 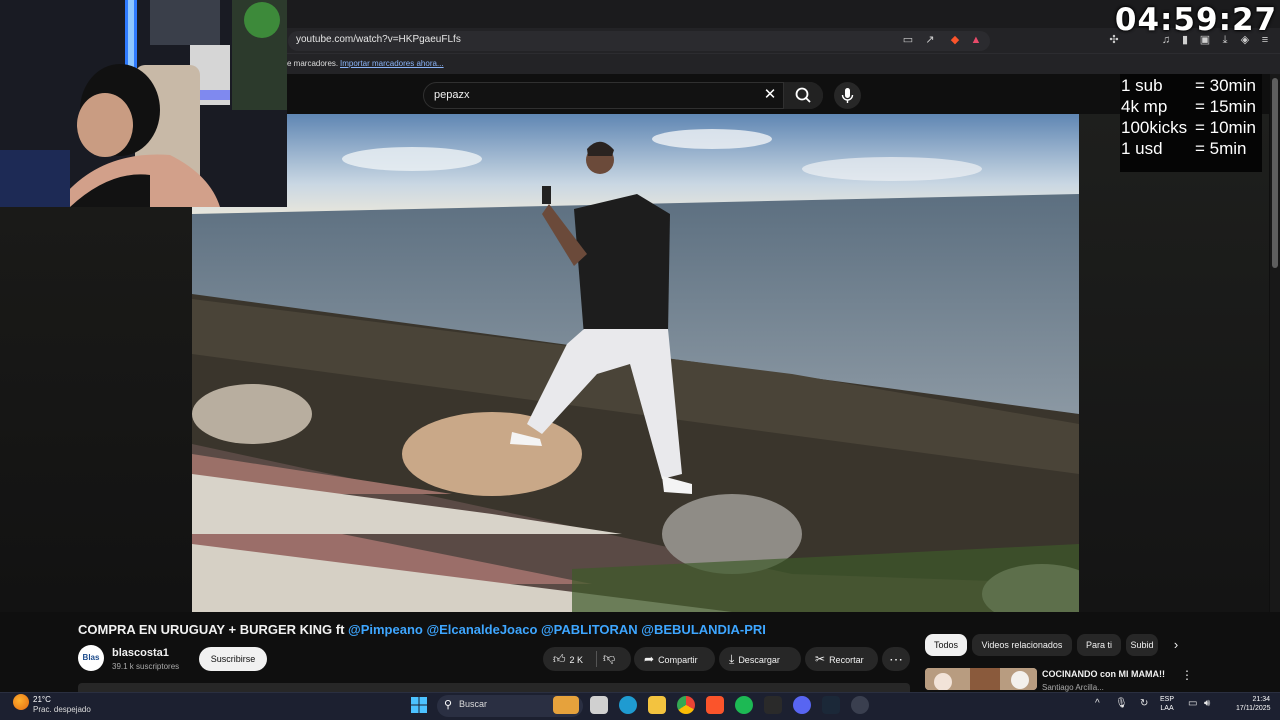 I want to click on edge-icon, so click(x=628, y=705).